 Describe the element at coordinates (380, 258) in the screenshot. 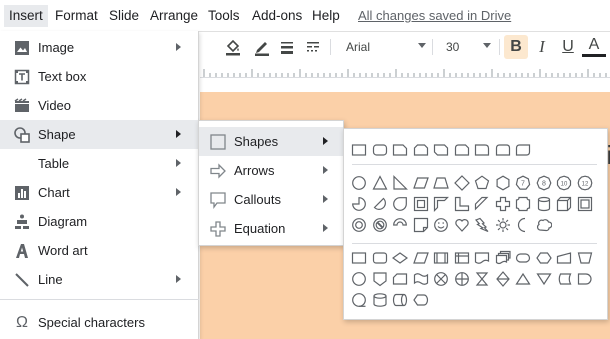

I see `flowchart-alternate-process-icon` at that location.